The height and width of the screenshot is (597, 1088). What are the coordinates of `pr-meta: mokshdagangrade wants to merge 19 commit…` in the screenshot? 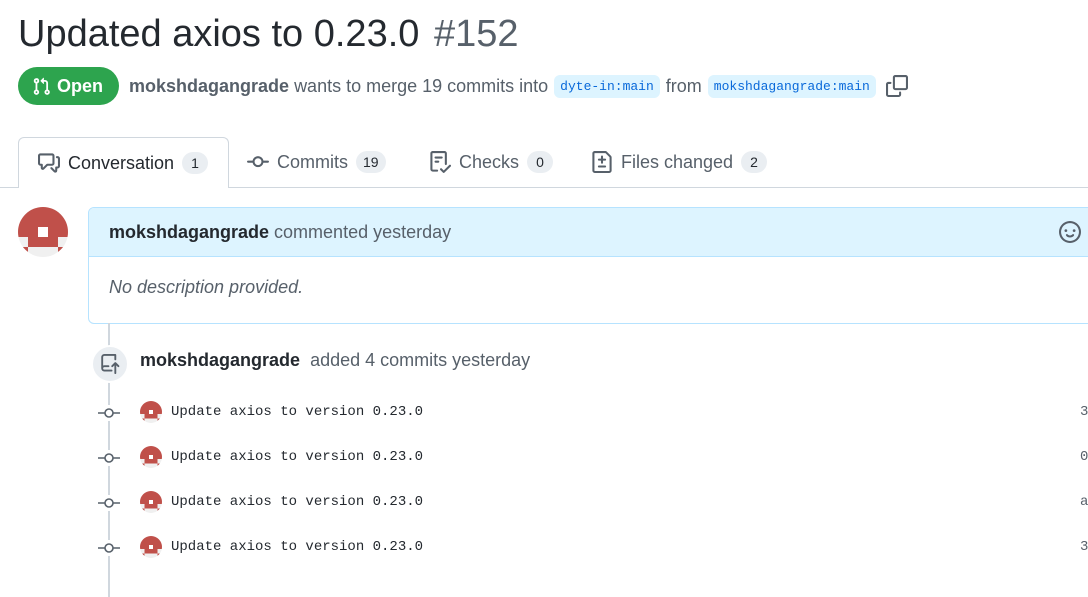 It's located at (518, 86).